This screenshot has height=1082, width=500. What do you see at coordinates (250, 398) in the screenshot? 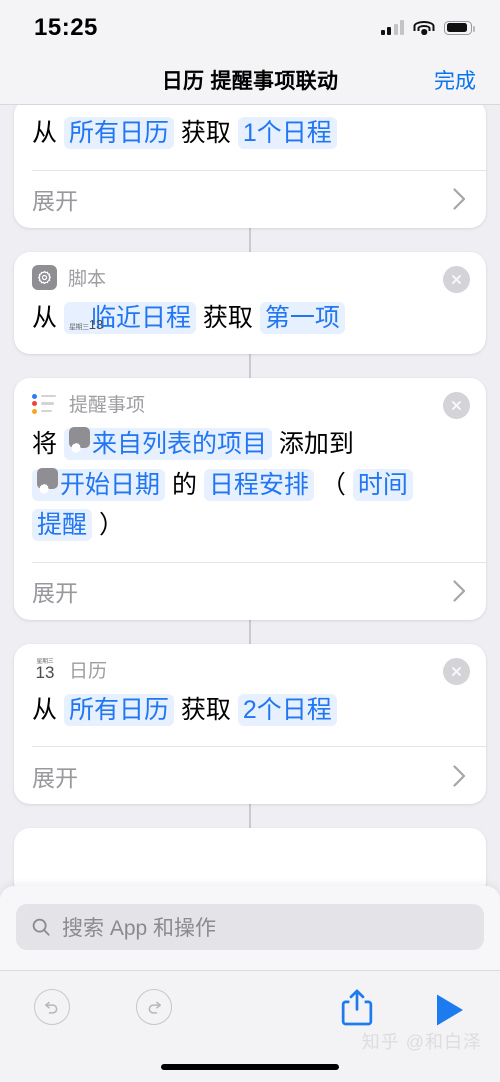
I see `card-header: 提醒事项` at bounding box center [250, 398].